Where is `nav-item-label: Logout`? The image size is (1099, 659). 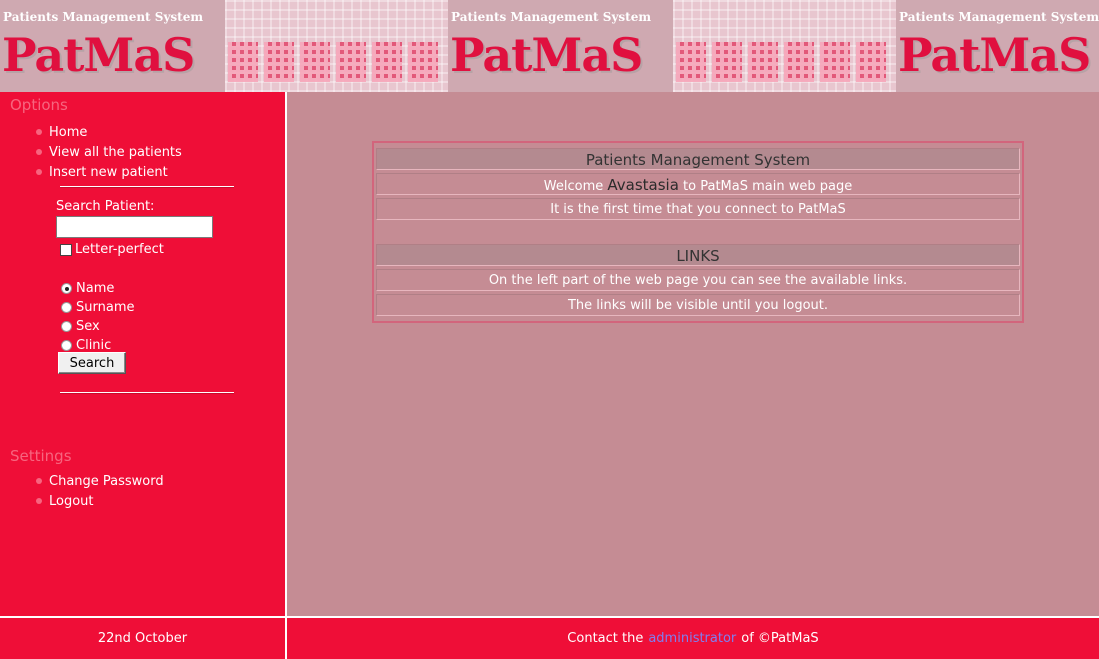
nav-item-label: Logout is located at coordinates (71, 501).